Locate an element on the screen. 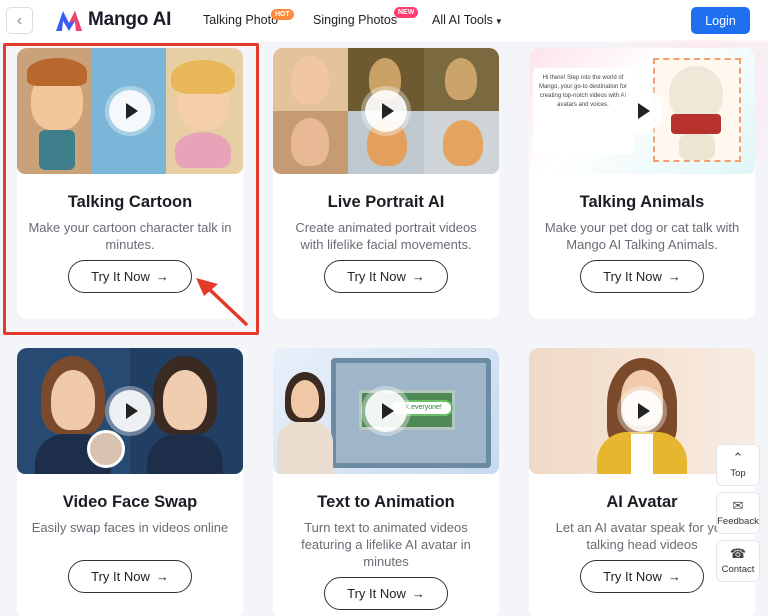  woman-face-right is located at coordinates (185, 400).